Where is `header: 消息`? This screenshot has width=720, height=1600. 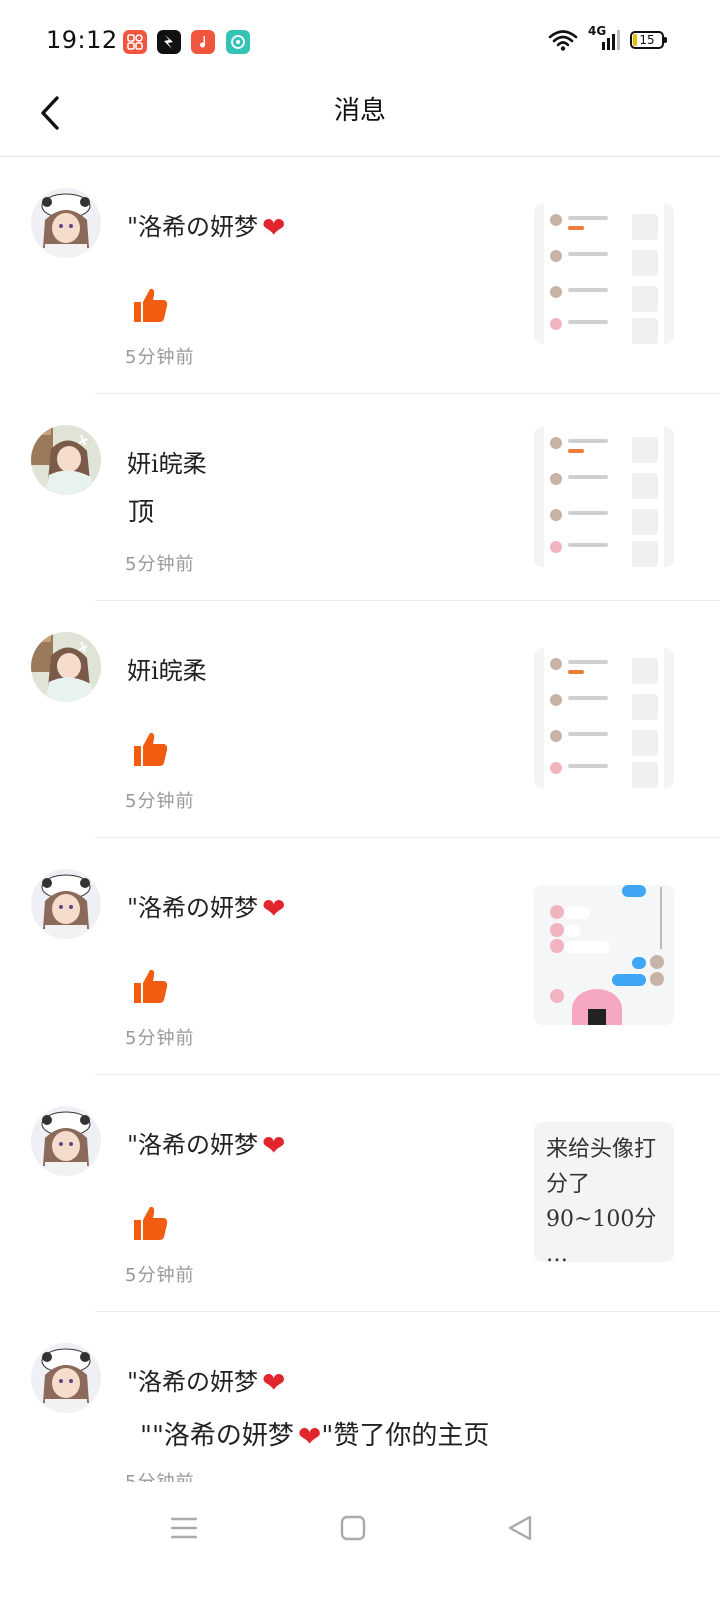 header: 消息 is located at coordinates (360, 120).